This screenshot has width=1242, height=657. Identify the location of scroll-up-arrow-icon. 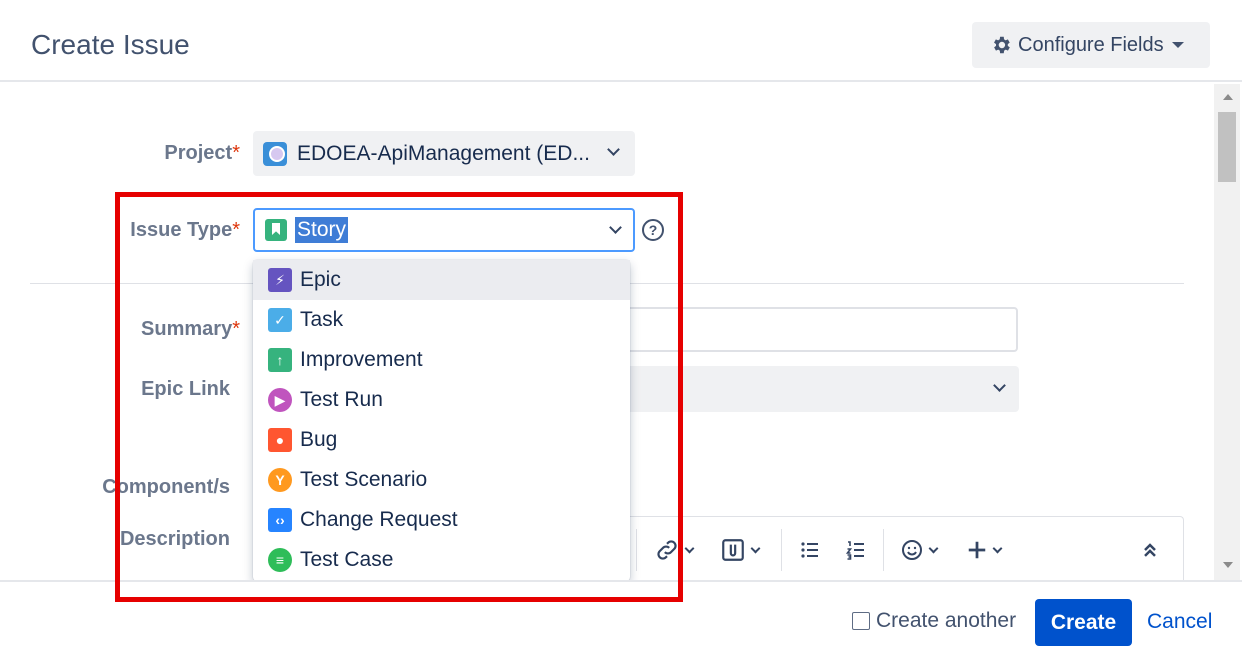
(1228, 97).